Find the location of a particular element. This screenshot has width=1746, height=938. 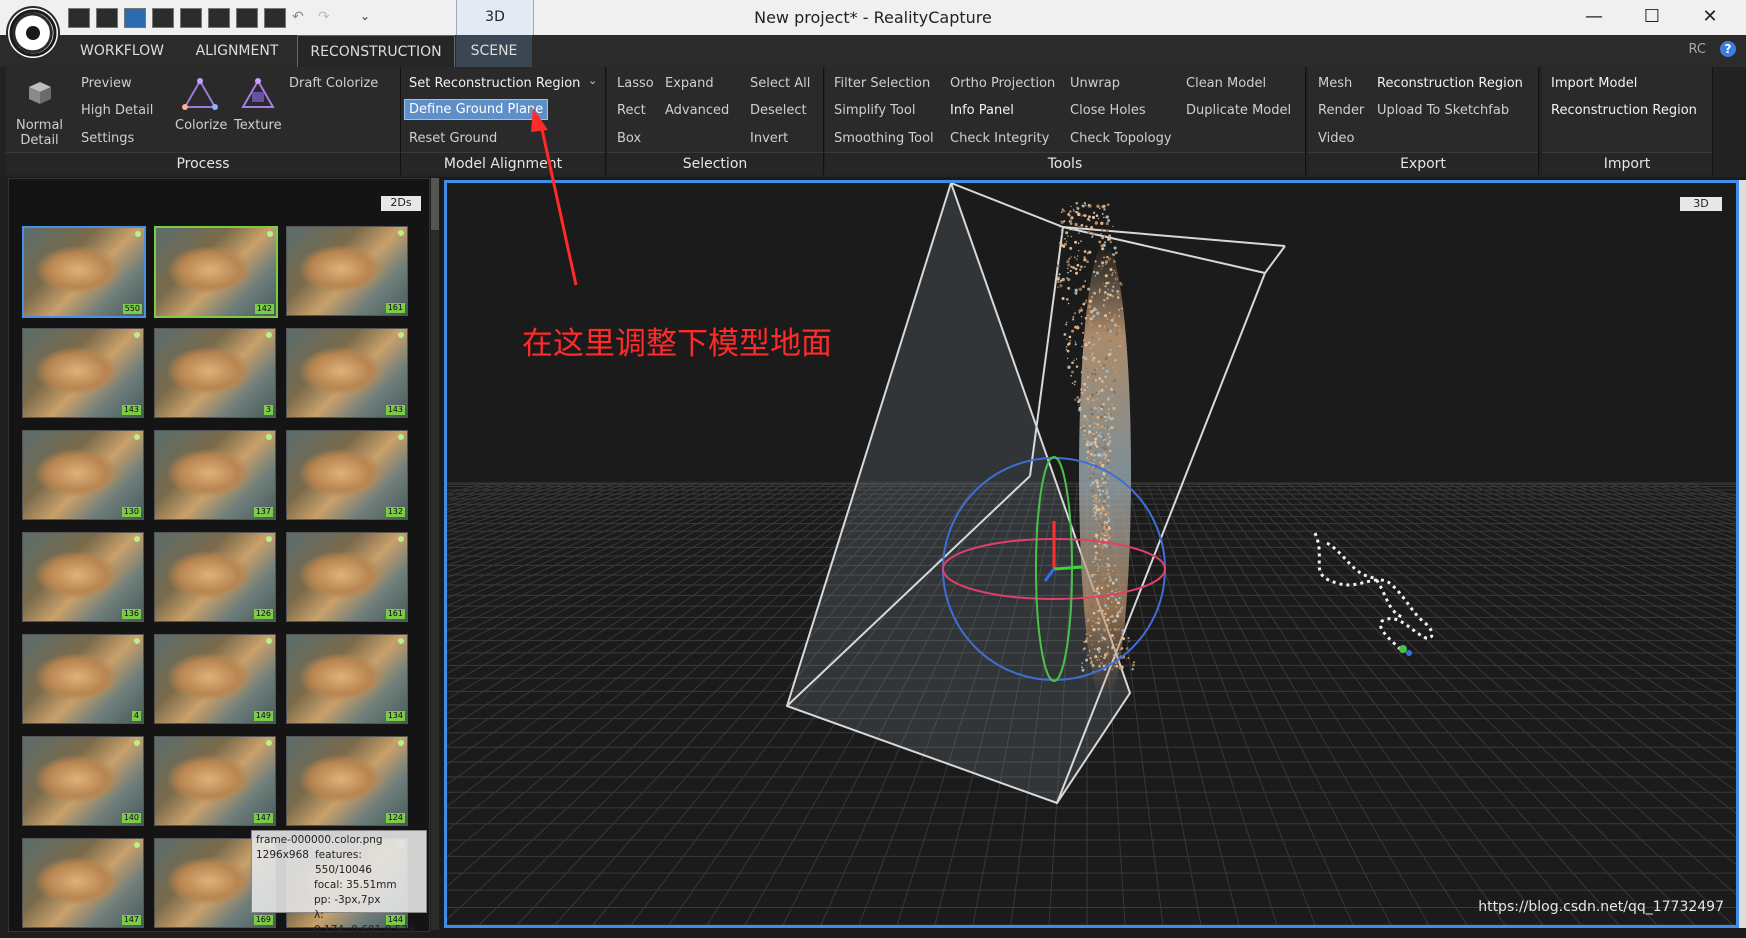

image-thumbnail: 137 is located at coordinates (215, 475).